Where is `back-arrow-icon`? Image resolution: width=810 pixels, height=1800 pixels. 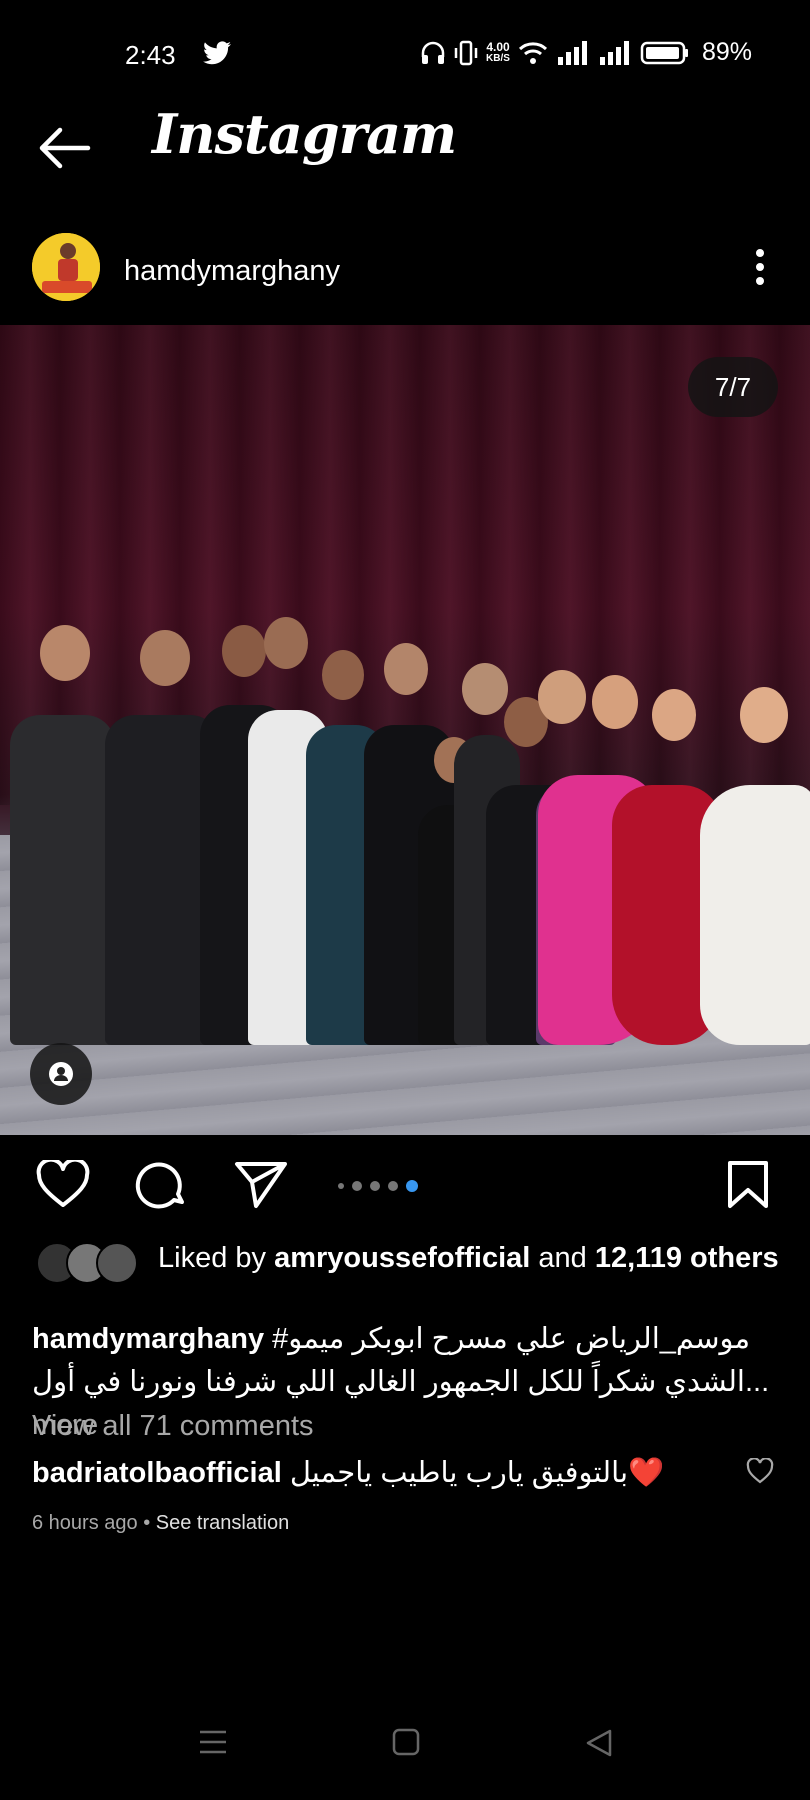 back-arrow-icon is located at coordinates (64, 148).